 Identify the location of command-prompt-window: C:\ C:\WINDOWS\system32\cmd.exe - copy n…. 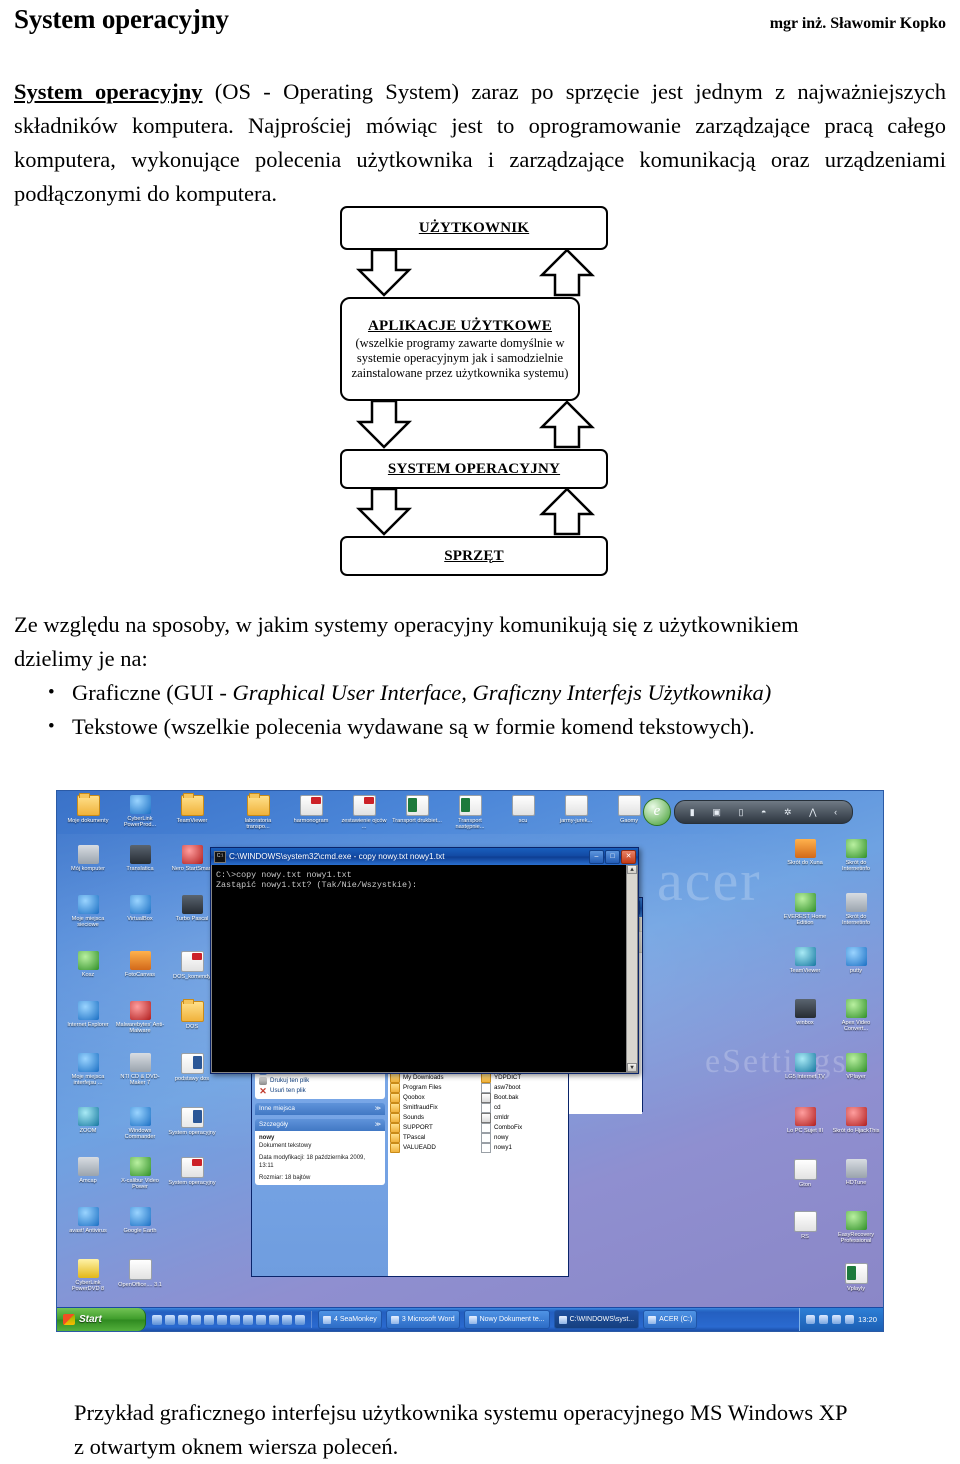
(424, 960).